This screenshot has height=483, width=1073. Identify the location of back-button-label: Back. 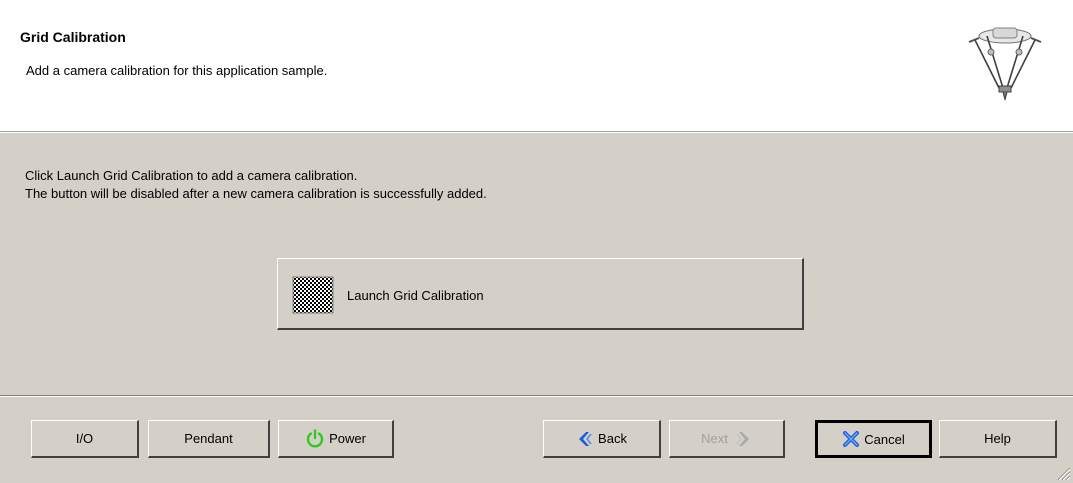
(612, 438).